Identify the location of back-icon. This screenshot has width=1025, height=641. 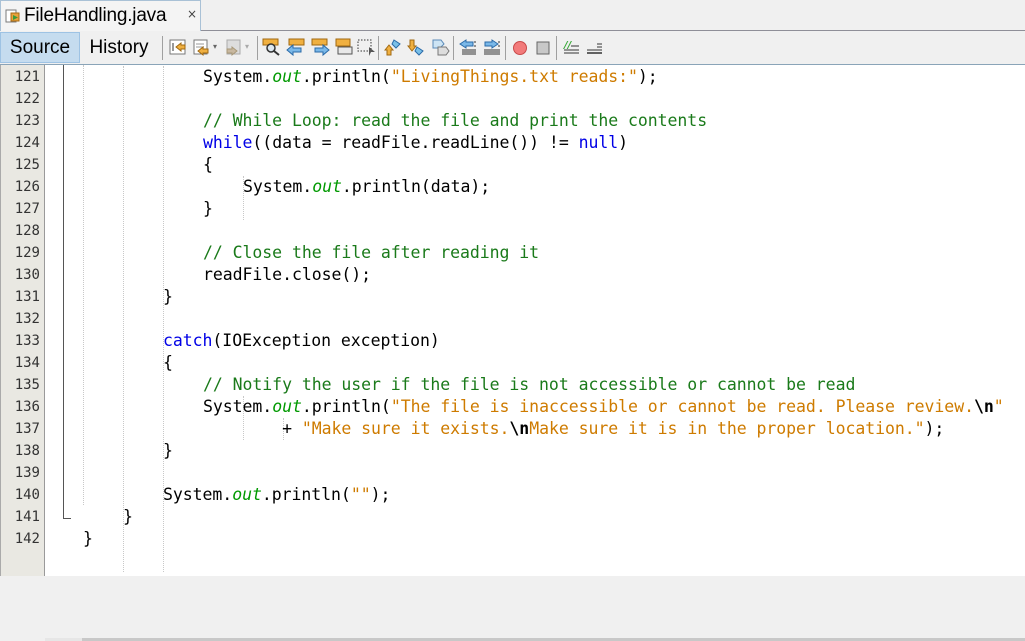
(202, 47).